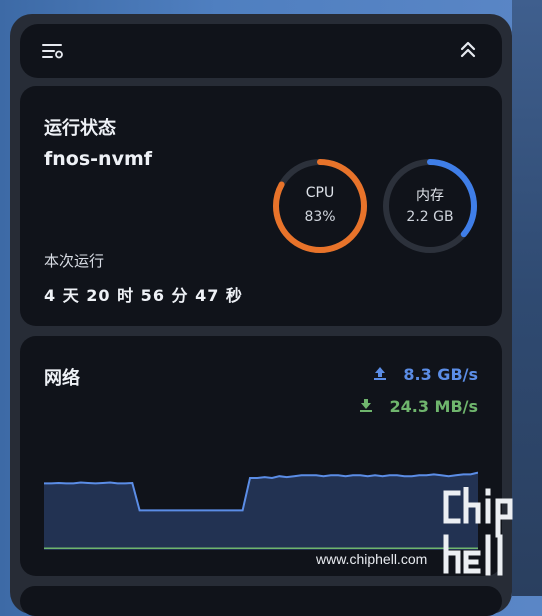 The width and height of the screenshot is (542, 616). Describe the element at coordinates (430, 206) in the screenshot. I see `memory-gauge: 内存 2.2 GB` at that location.